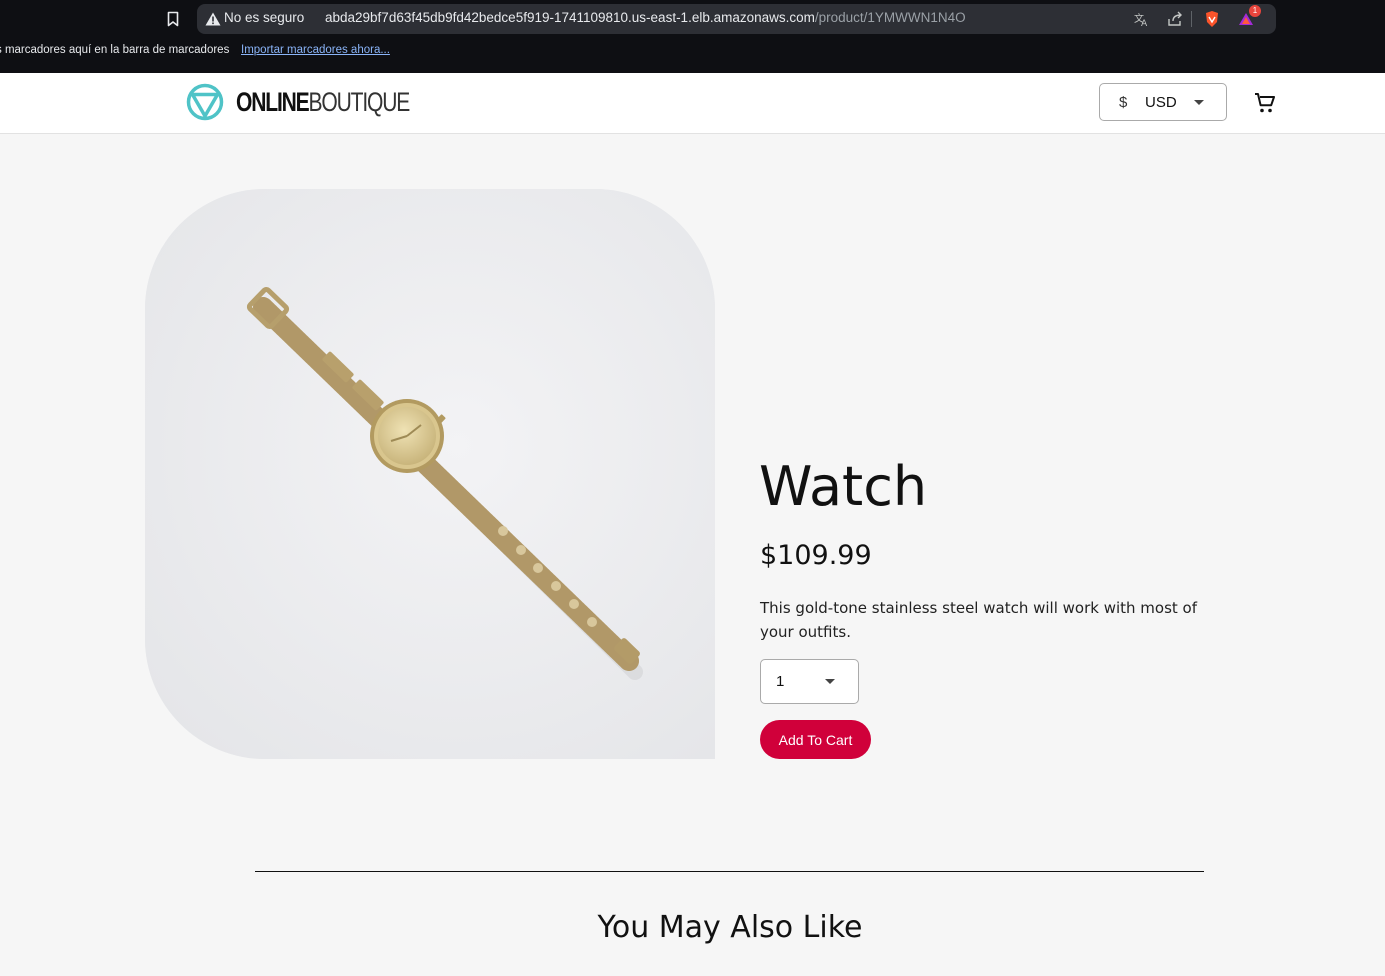 The width and height of the screenshot is (1385, 976). Describe the element at coordinates (359, 101) in the screenshot. I see `logo-text-light: BOUTIQUE` at that location.